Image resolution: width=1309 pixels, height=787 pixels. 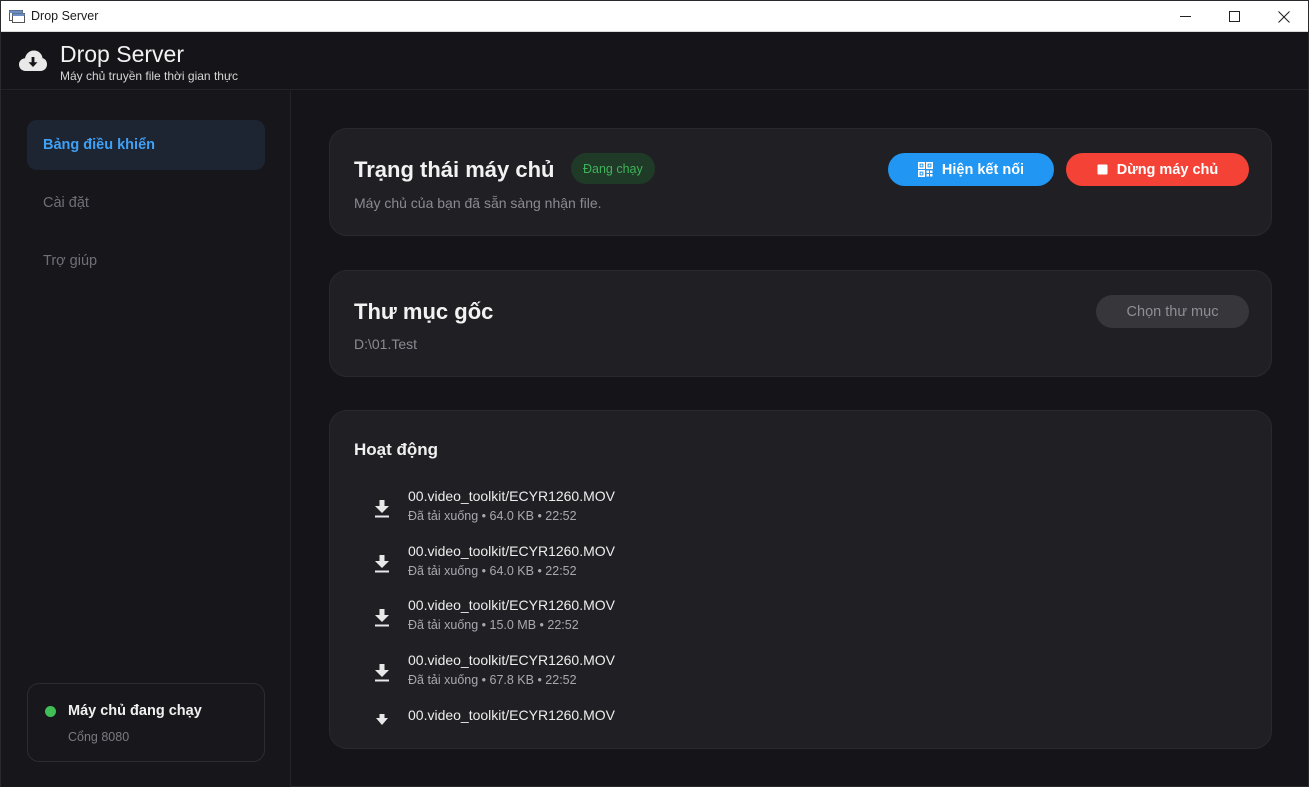 I want to click on app-subtitle: Máy chủ truyền file thời gian thực, so click(x=149, y=76).